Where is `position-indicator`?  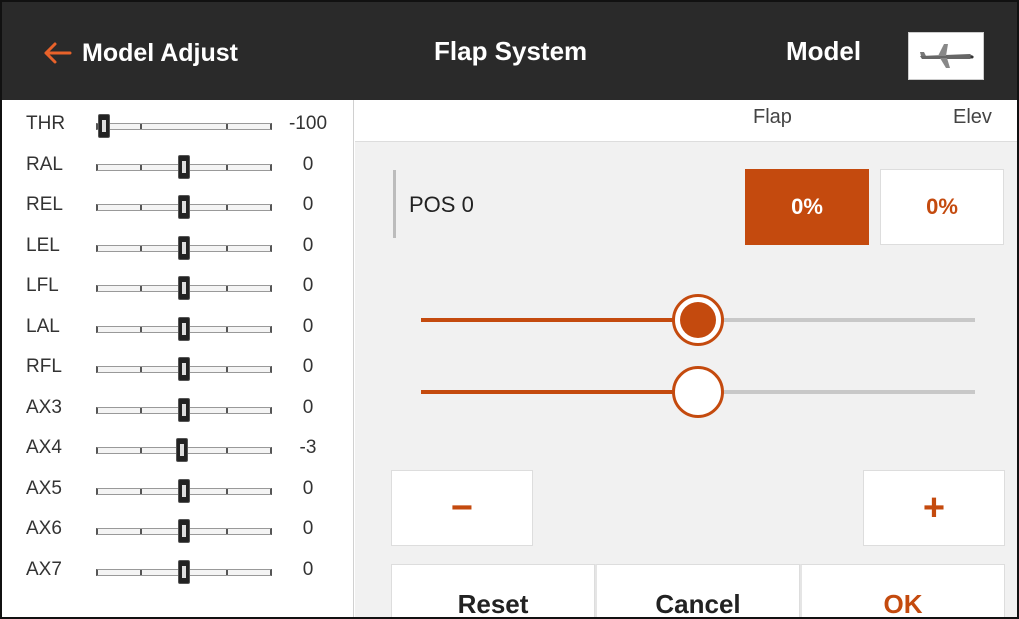 position-indicator is located at coordinates (394, 204).